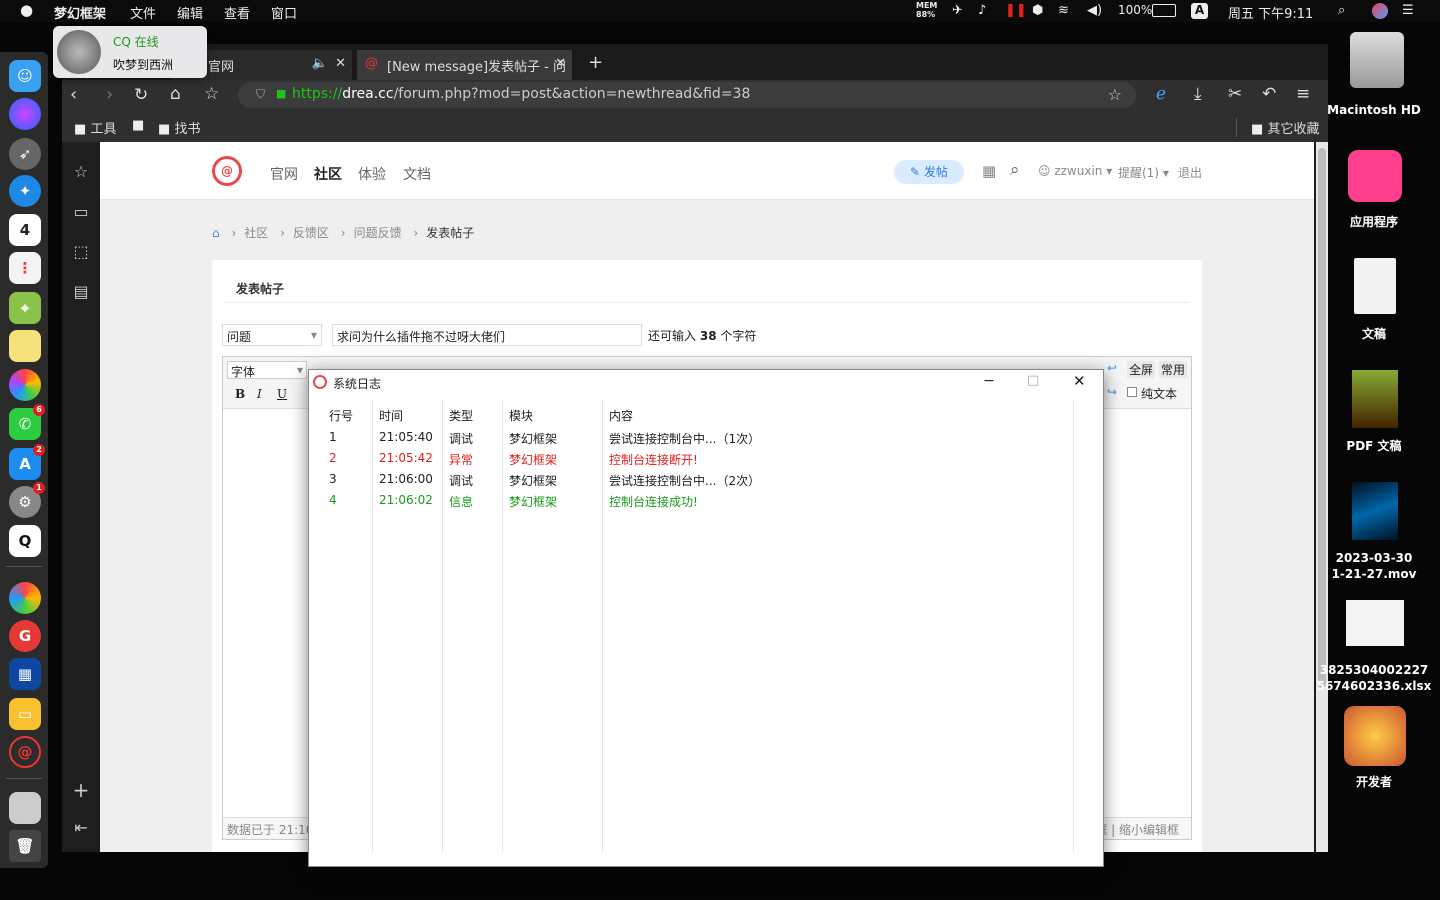 Image resolution: width=1440 pixels, height=900 pixels. What do you see at coordinates (1132, 392) in the screenshot?
I see `plain-text-checkbox` at bounding box center [1132, 392].